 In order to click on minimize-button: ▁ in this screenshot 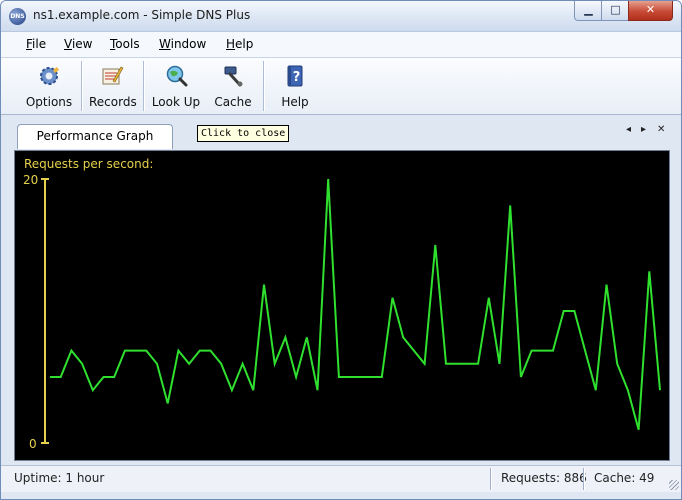, I will do `click(588, 11)`.